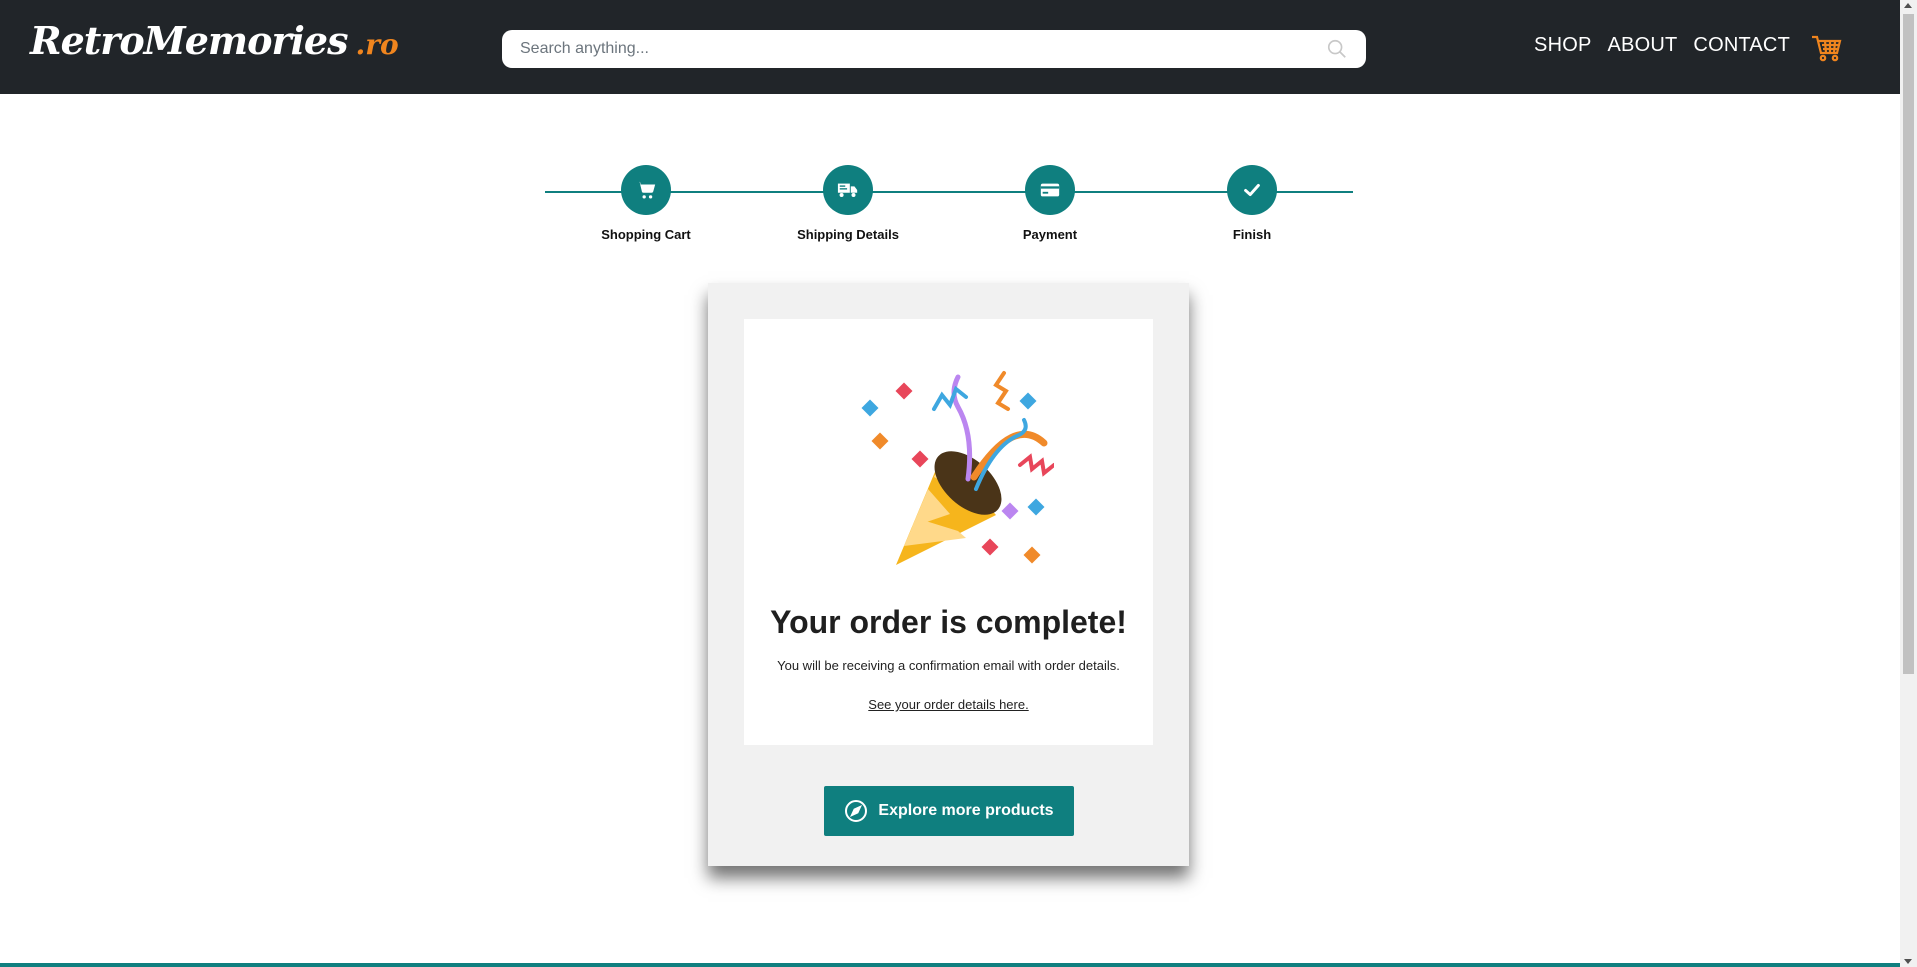 This screenshot has width=1917, height=967. What do you see at coordinates (848, 234) in the screenshot?
I see `step-label: Shipping Details` at bounding box center [848, 234].